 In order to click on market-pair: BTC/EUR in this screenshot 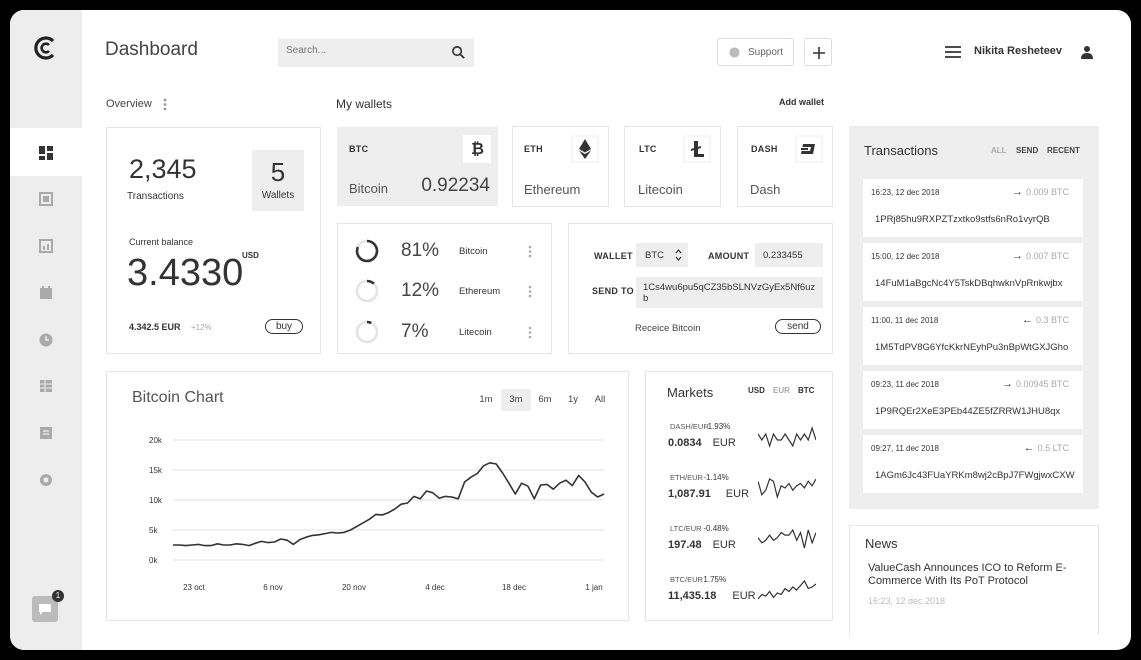, I will do `click(686, 579)`.